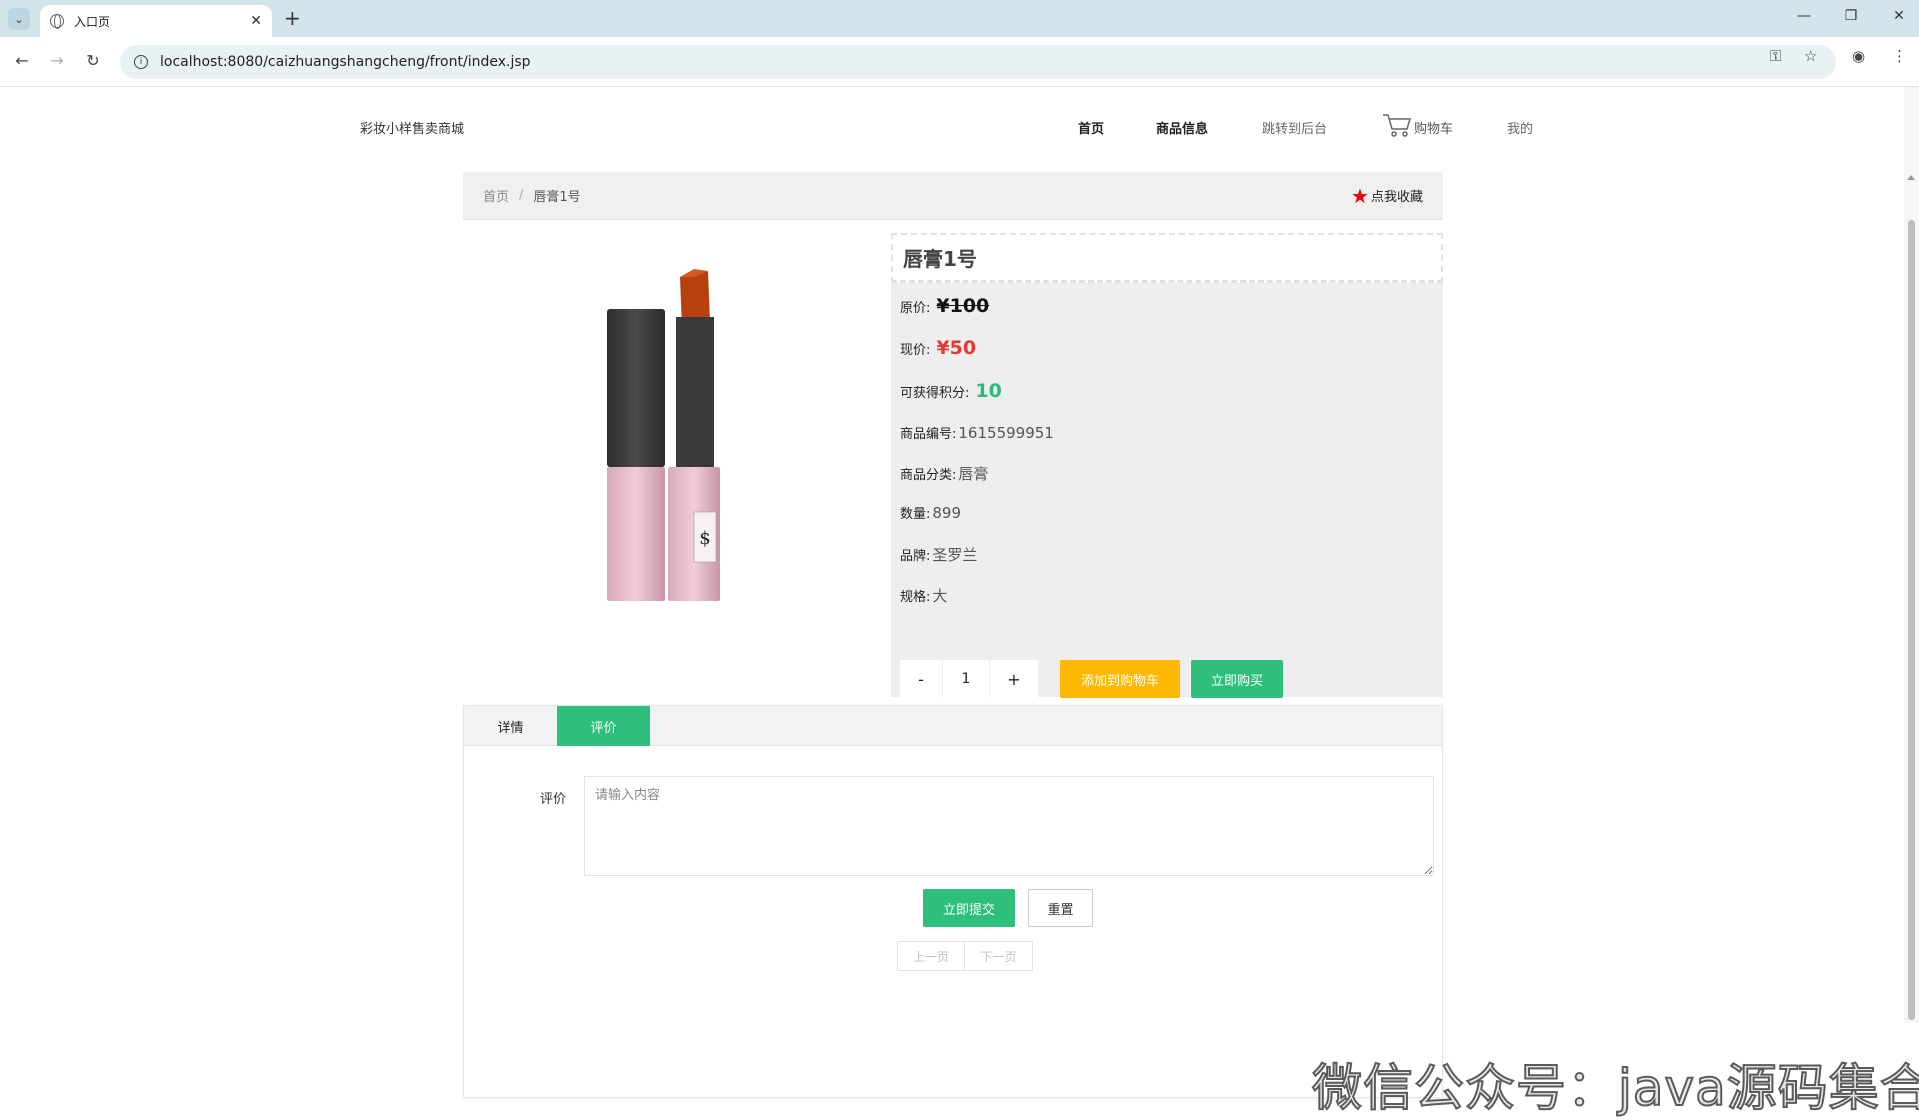 Image resolution: width=1919 pixels, height=1120 pixels. What do you see at coordinates (1899, 56) in the screenshot?
I see `browser-menu-icon: ⋮` at bounding box center [1899, 56].